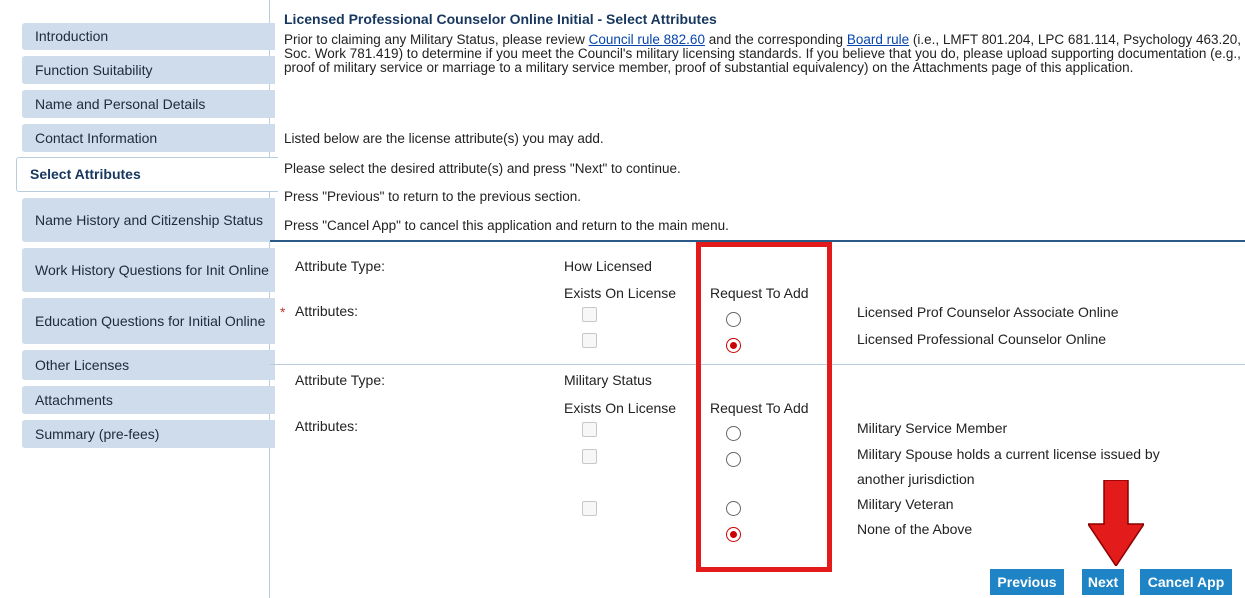 Image resolution: width=1245 pixels, height=598 pixels. I want to click on sidebar-item-summary: Summary (pre-fees), so click(148, 434).